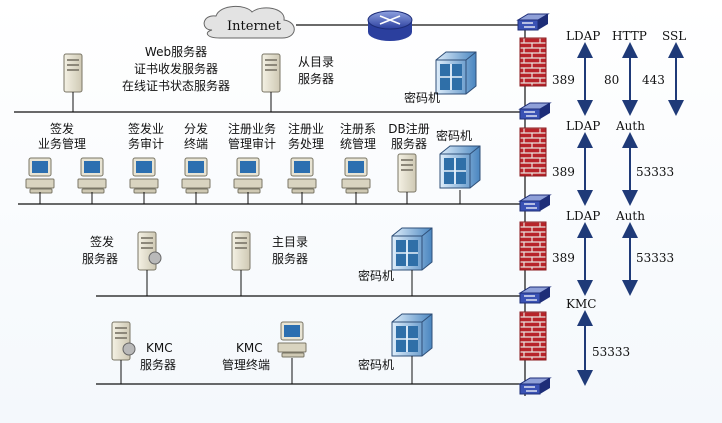  What do you see at coordinates (196, 143) in the screenshot?
I see `terminal-label-2: 终端` at bounding box center [196, 143].